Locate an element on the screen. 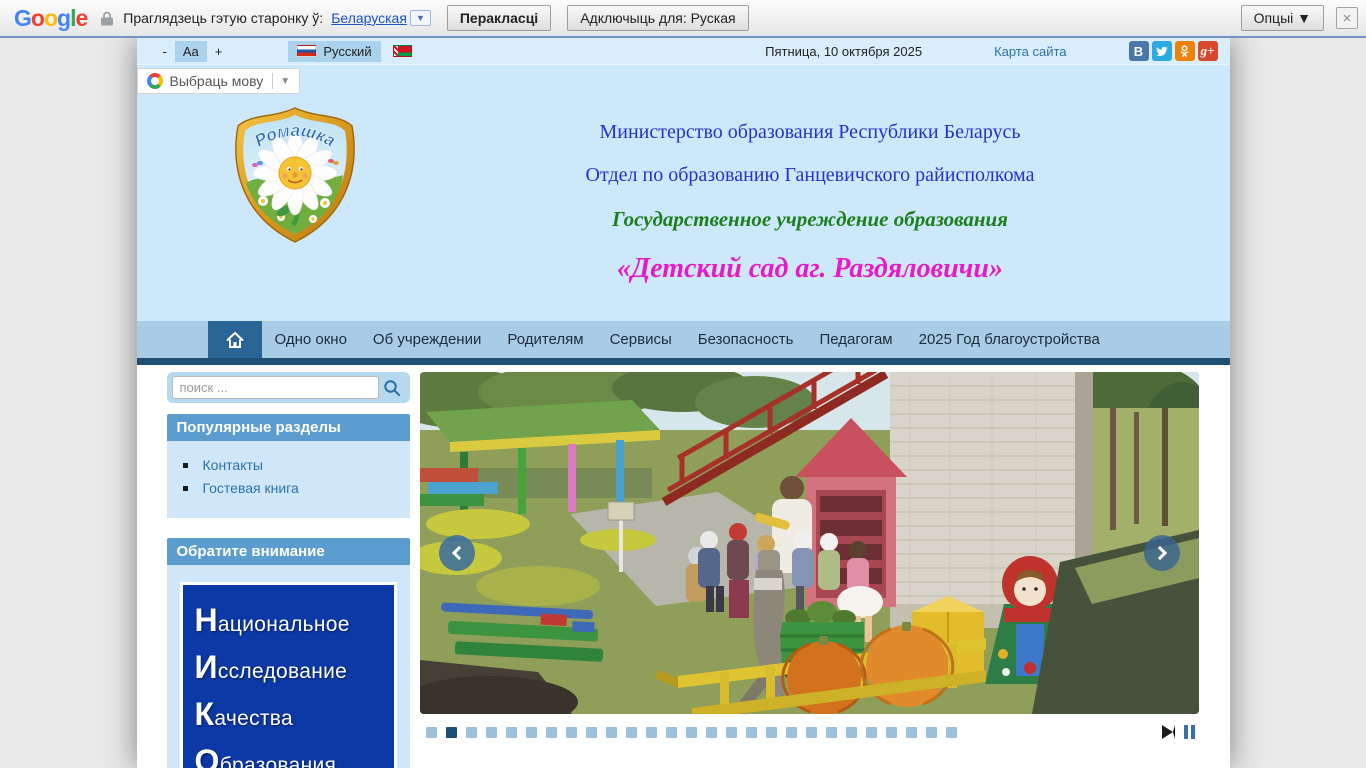 The width and height of the screenshot is (1366, 768). odnoklassniki-icon is located at coordinates (1184, 51).